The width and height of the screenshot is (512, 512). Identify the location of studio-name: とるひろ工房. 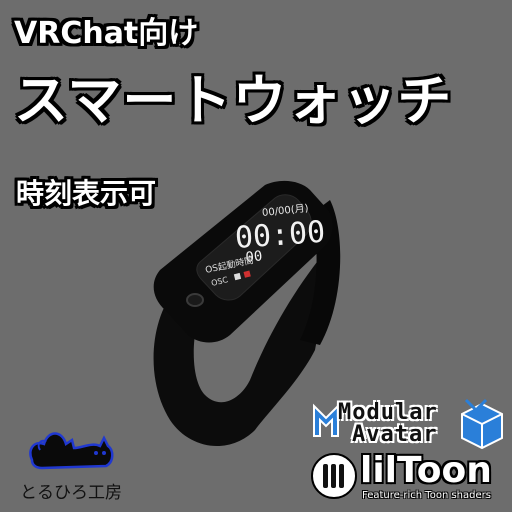
(71, 493).